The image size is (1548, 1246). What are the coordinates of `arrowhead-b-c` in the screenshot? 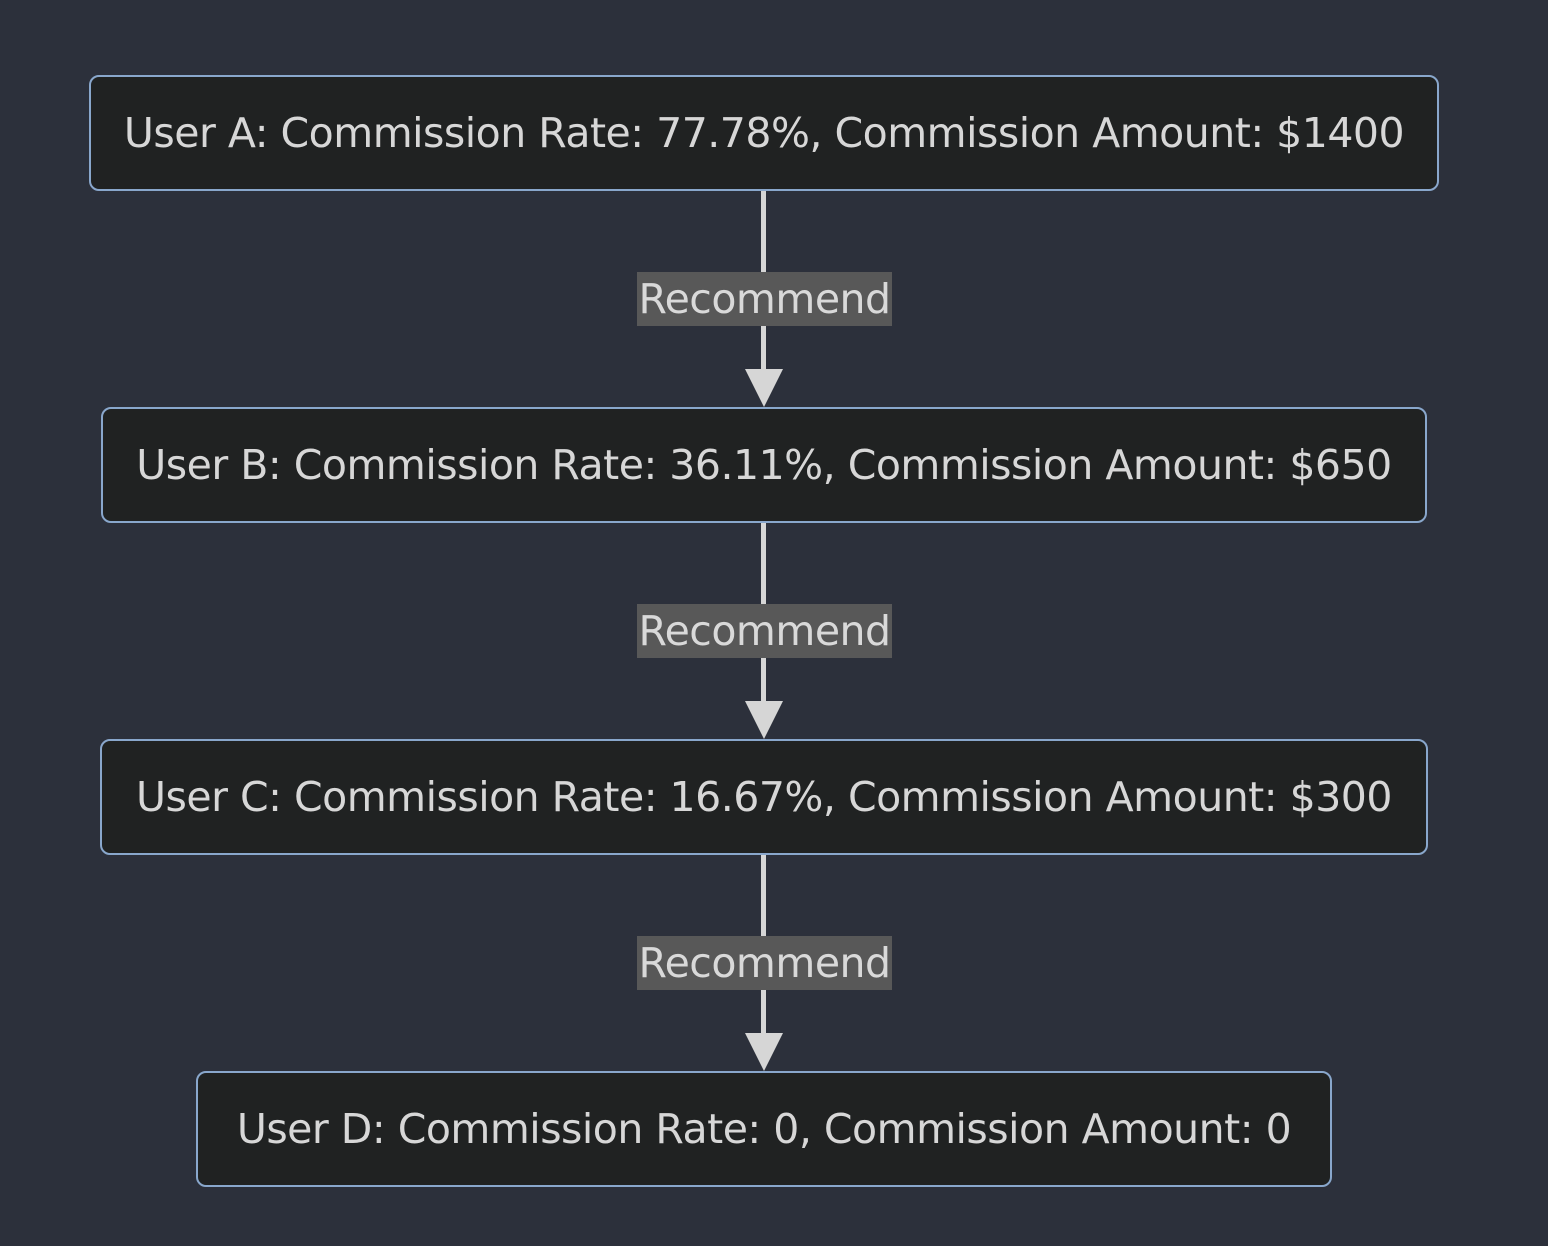 It's located at (764, 720).